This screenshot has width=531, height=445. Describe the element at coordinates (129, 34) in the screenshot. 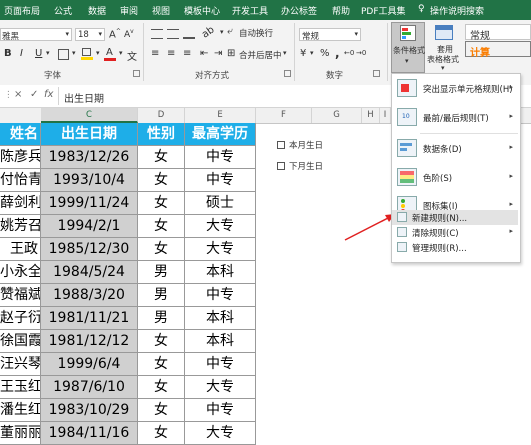

I see `decrease-font-icon: Av` at that location.